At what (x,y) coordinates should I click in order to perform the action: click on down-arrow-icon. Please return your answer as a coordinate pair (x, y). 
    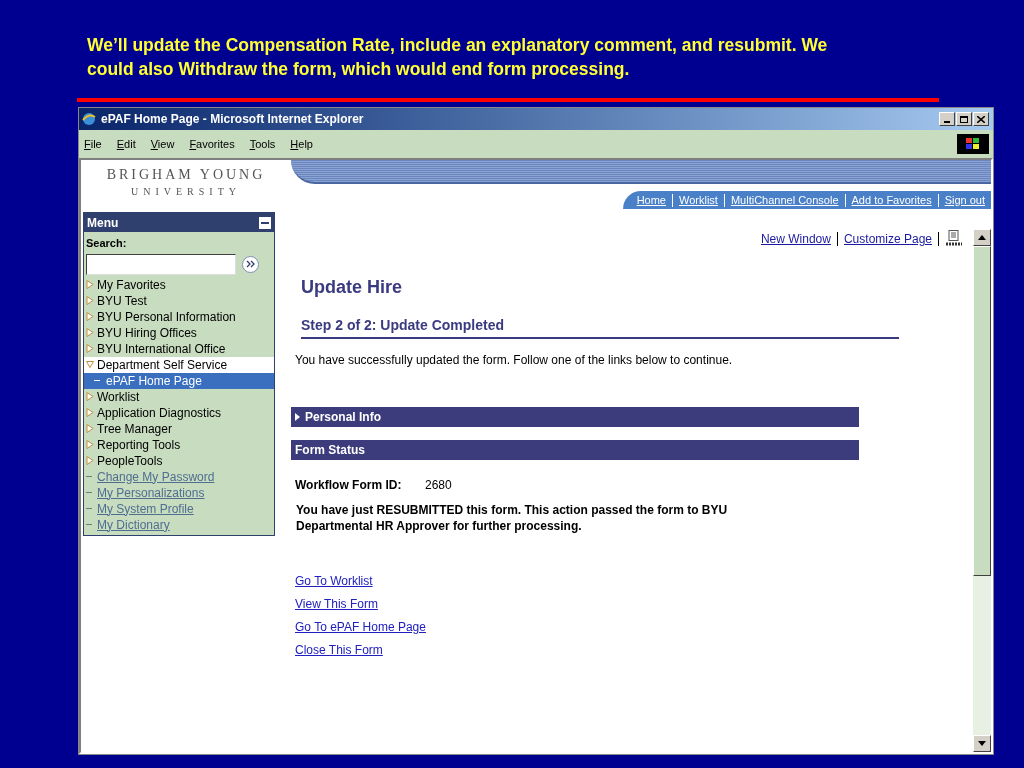
    Looking at the image, I should click on (982, 743).